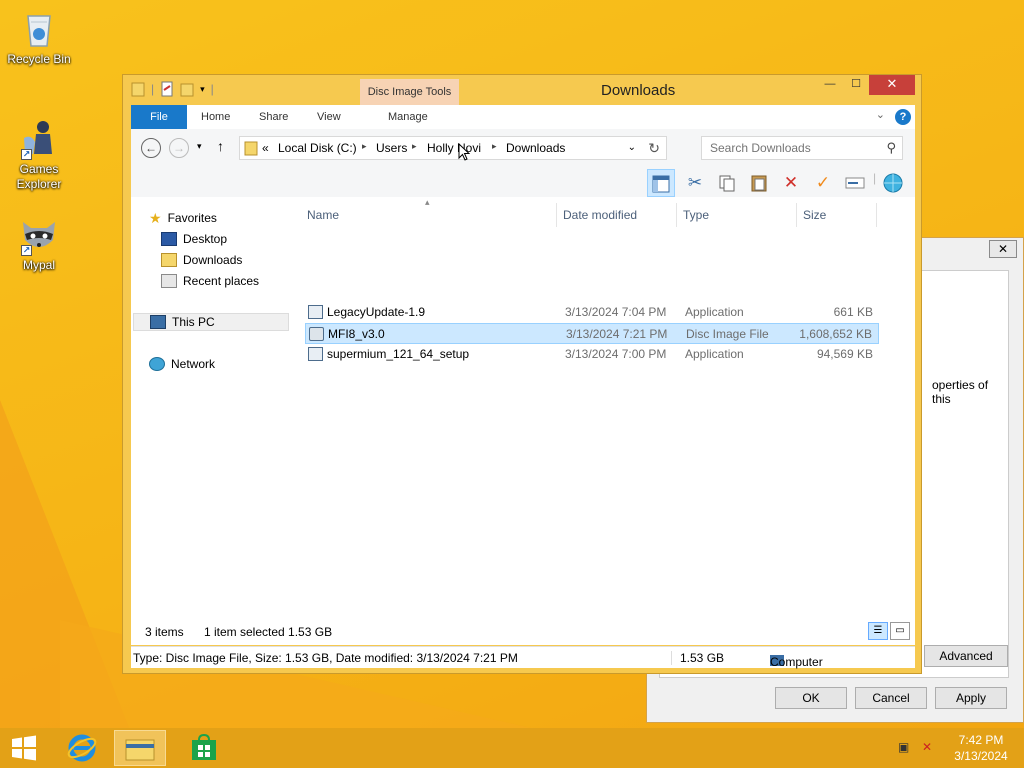  What do you see at coordinates (966, 656) in the screenshot?
I see `advanced-button: Advanced` at bounding box center [966, 656].